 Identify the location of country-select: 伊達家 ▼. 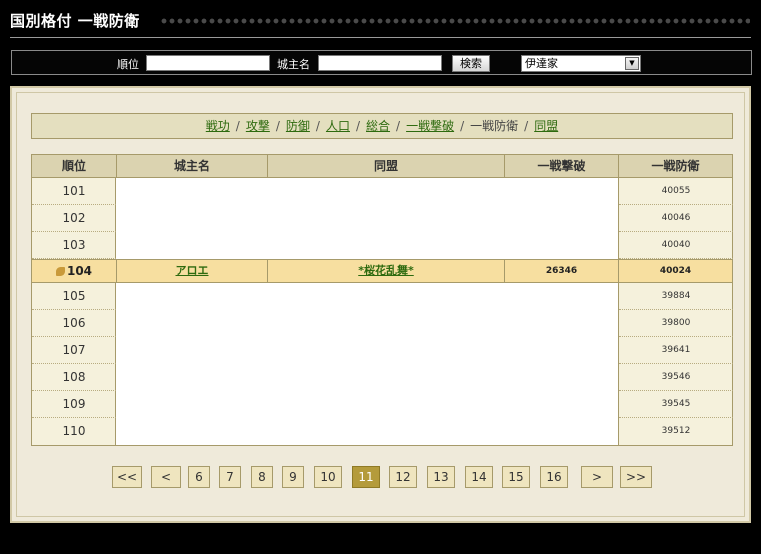
(581, 63).